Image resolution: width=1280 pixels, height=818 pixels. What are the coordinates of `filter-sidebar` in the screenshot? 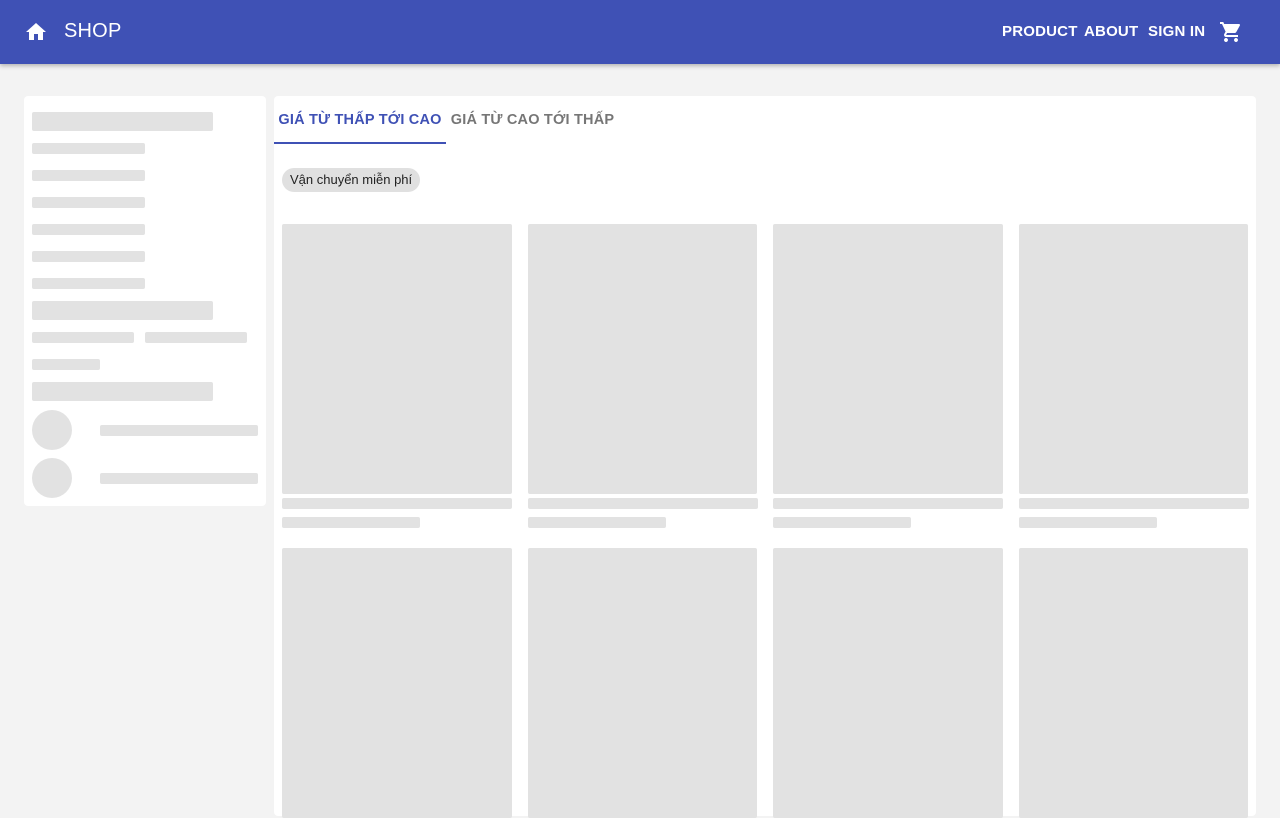 It's located at (145, 301).